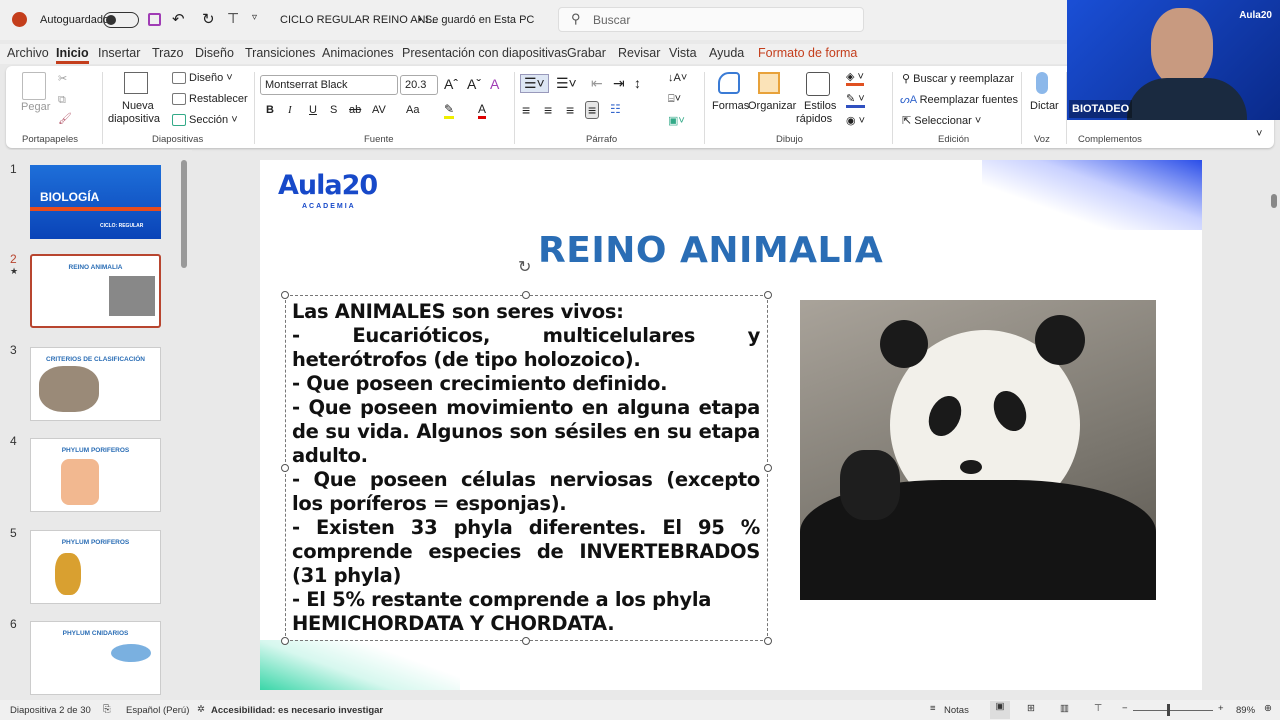 The height and width of the screenshot is (720, 1280). Describe the element at coordinates (107, 709) in the screenshot. I see `spellcheck-icon: ⎘` at that location.